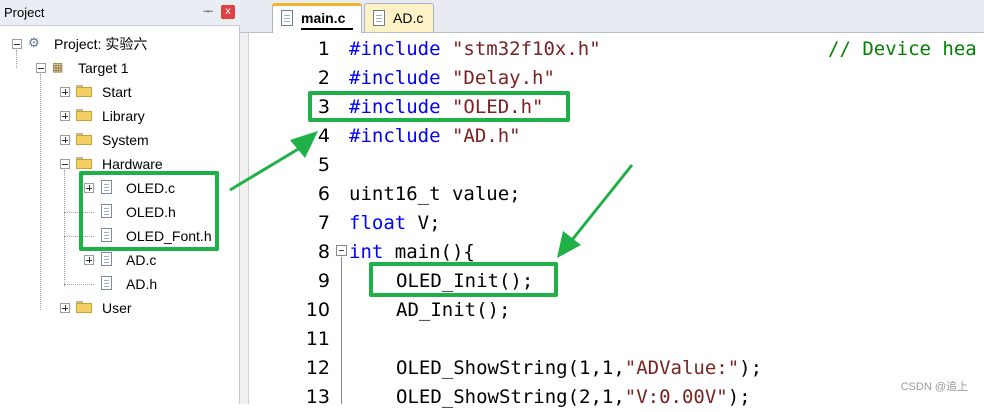 The width and height of the screenshot is (984, 412). What do you see at coordinates (408, 18) in the screenshot?
I see `tab-label: AD.c` at bounding box center [408, 18].